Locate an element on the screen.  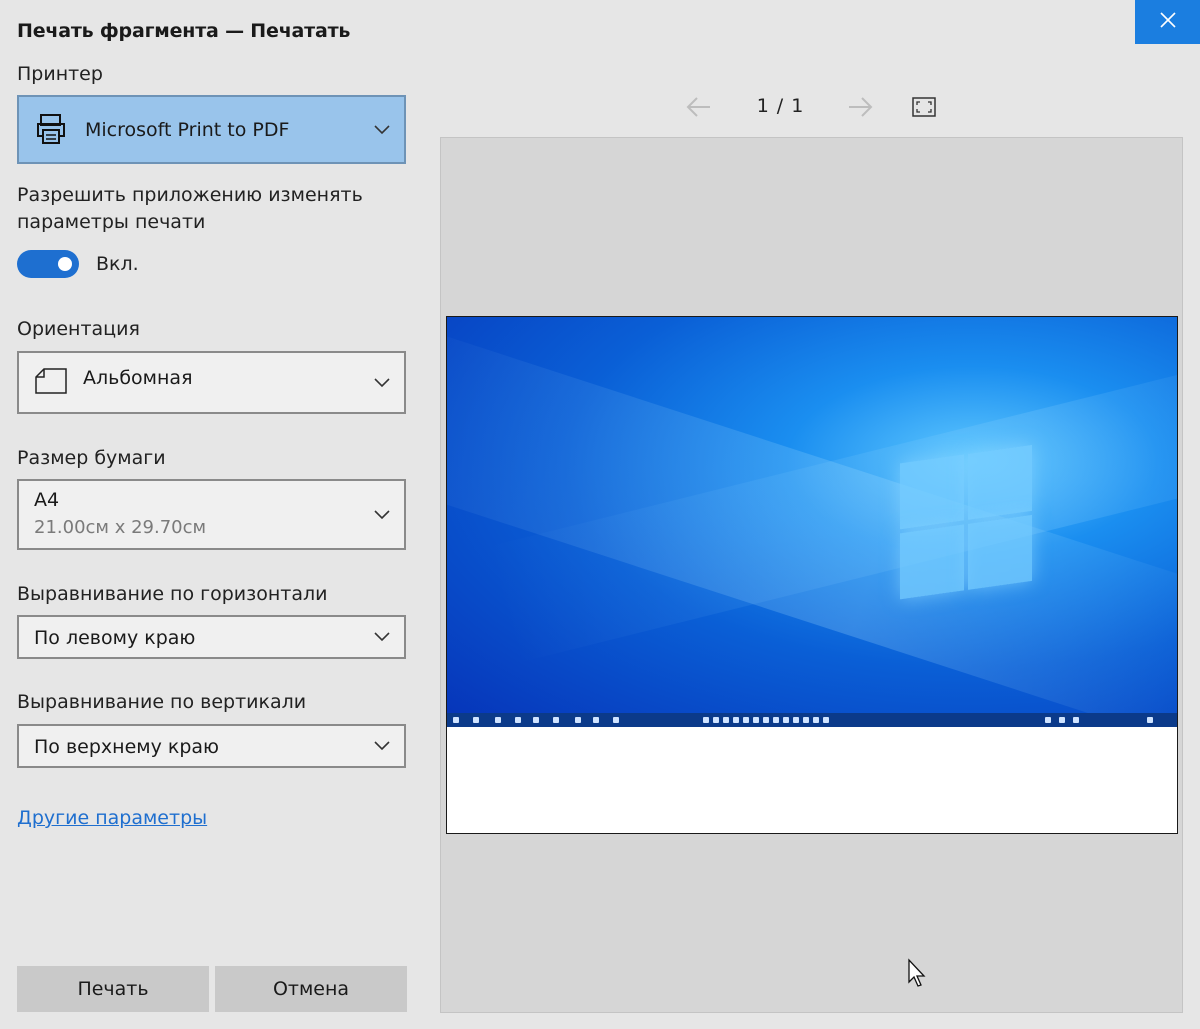
allow-app-label-line2: параметры печати is located at coordinates (111, 222).